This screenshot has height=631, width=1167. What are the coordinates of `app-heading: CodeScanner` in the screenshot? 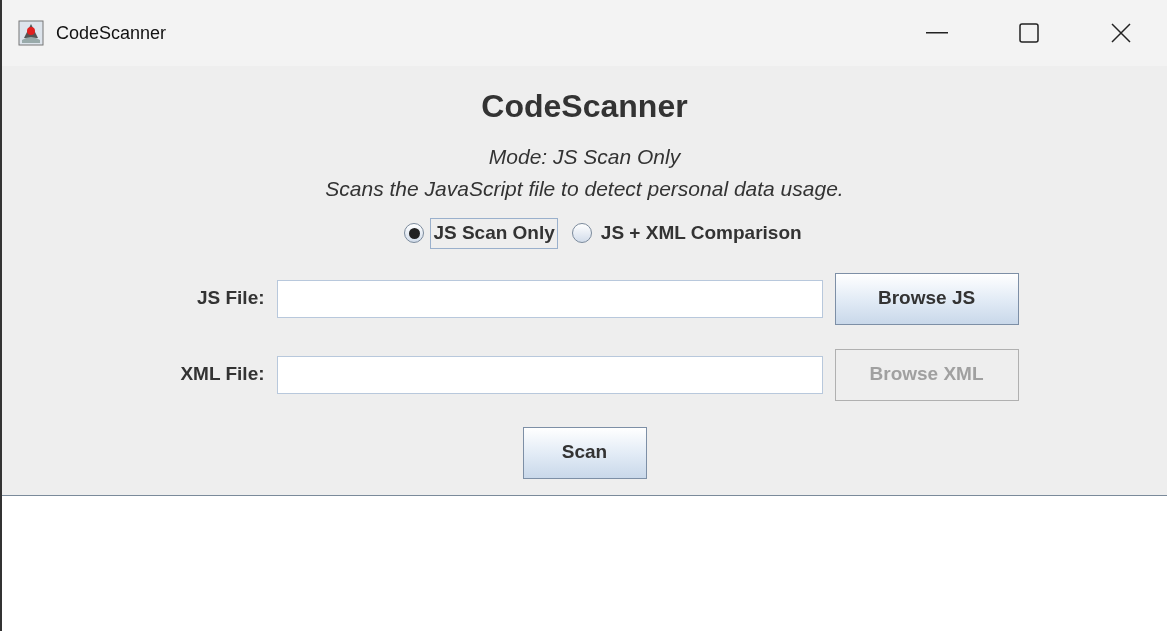 It's located at (584, 106).